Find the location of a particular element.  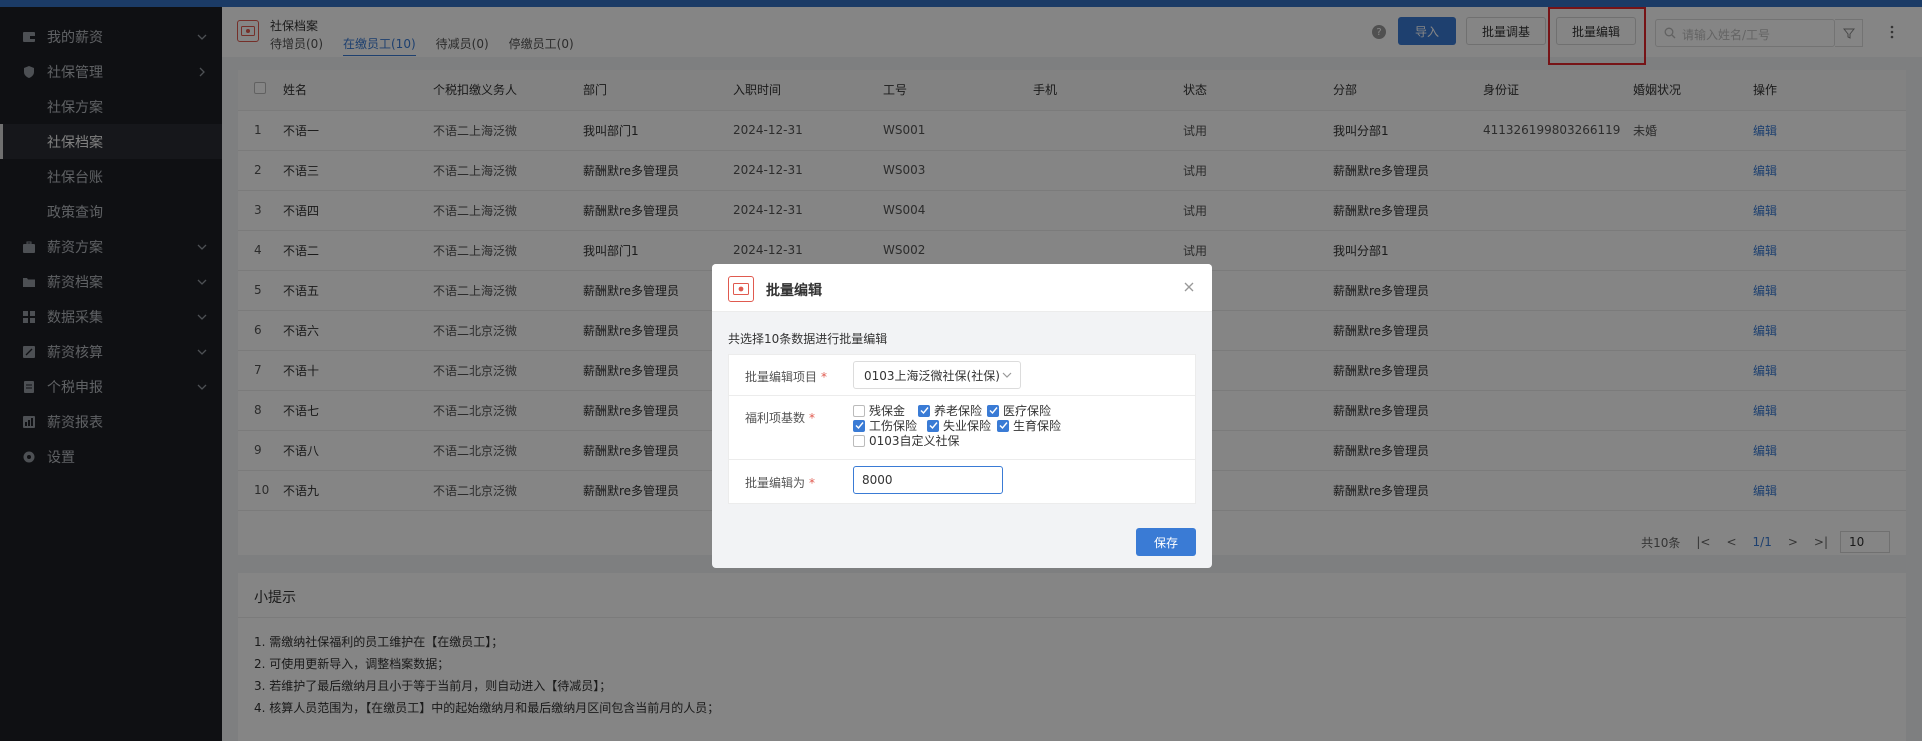

sidebar-item-label: 社保台账 is located at coordinates (75, 177).